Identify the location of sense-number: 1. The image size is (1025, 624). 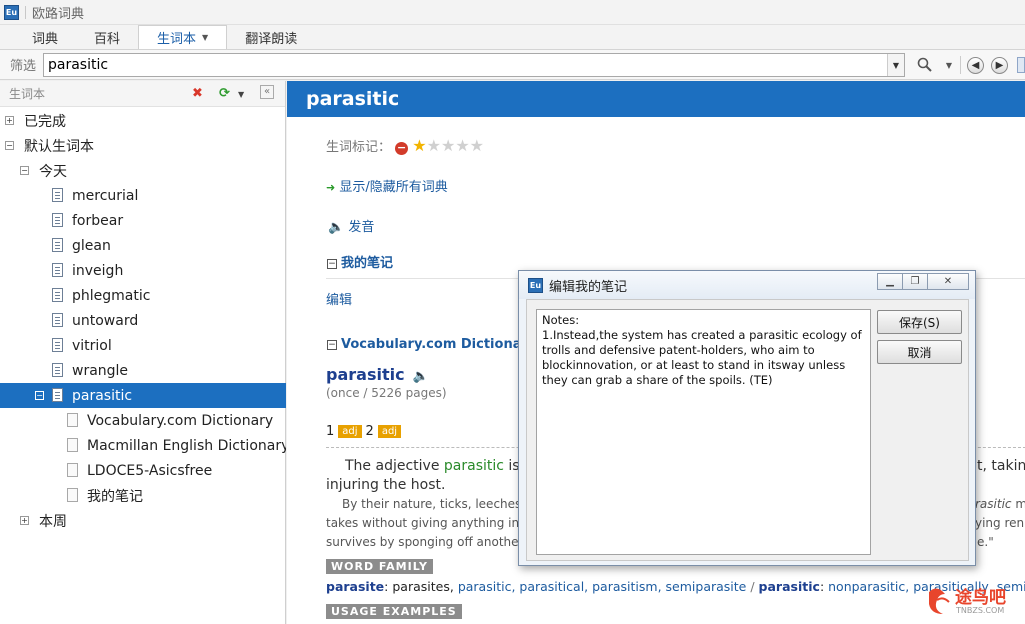
(330, 431).